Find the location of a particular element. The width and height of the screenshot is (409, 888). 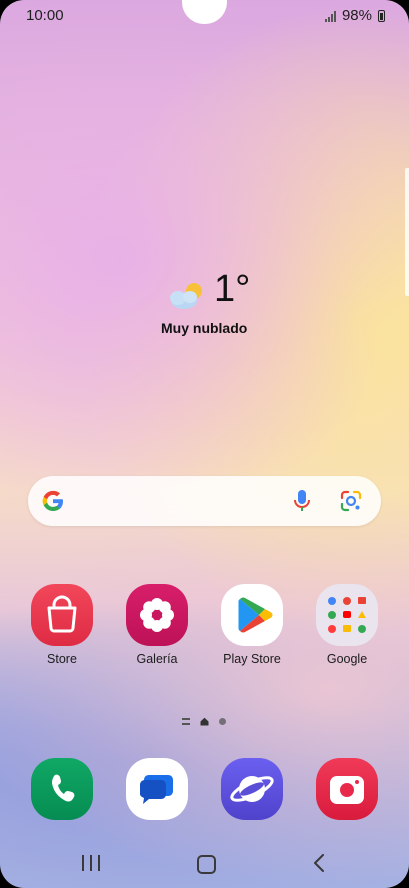

camera-notch is located at coordinates (204, 12).